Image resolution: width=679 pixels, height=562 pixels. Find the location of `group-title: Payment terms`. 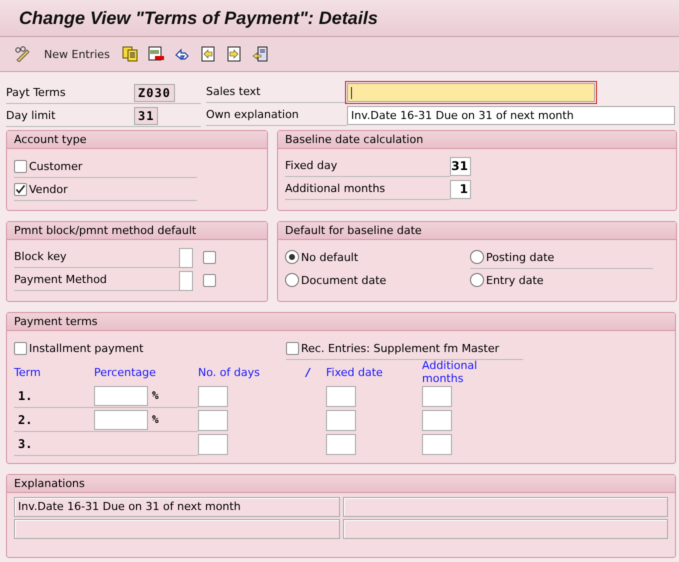

group-title: Payment terms is located at coordinates (341, 322).